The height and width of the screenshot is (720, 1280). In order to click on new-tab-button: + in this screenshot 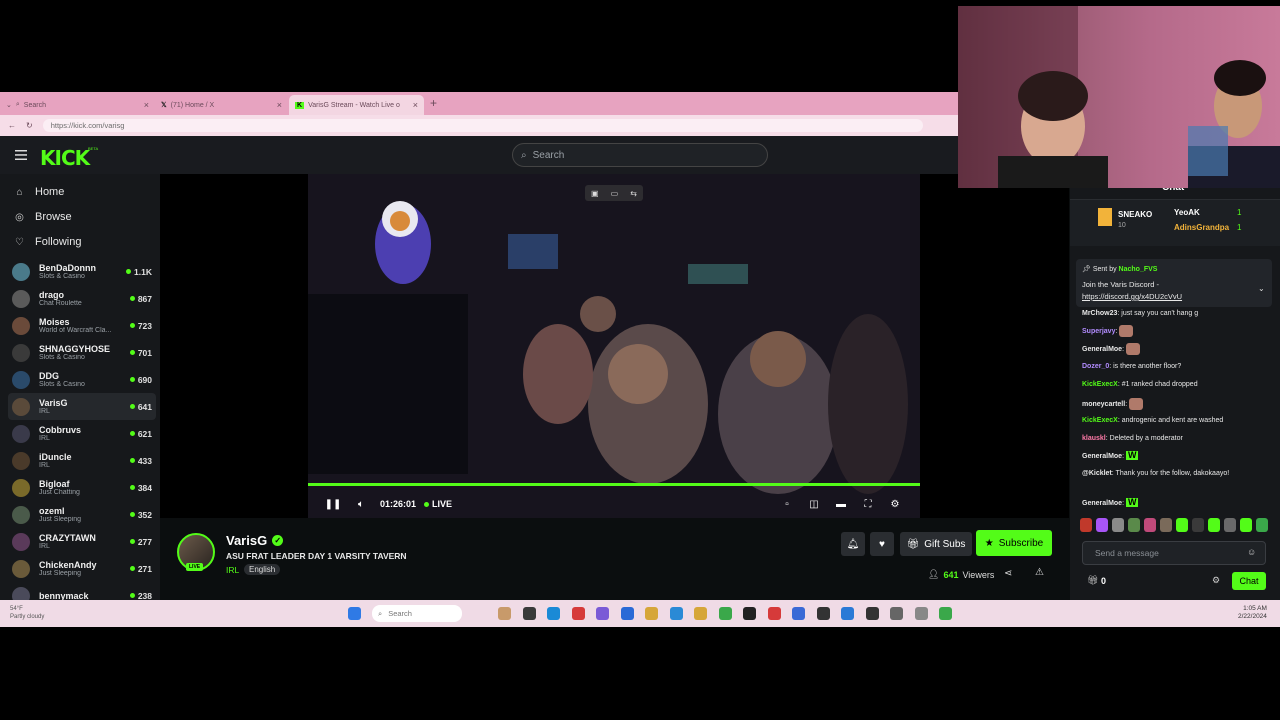, I will do `click(433, 103)`.